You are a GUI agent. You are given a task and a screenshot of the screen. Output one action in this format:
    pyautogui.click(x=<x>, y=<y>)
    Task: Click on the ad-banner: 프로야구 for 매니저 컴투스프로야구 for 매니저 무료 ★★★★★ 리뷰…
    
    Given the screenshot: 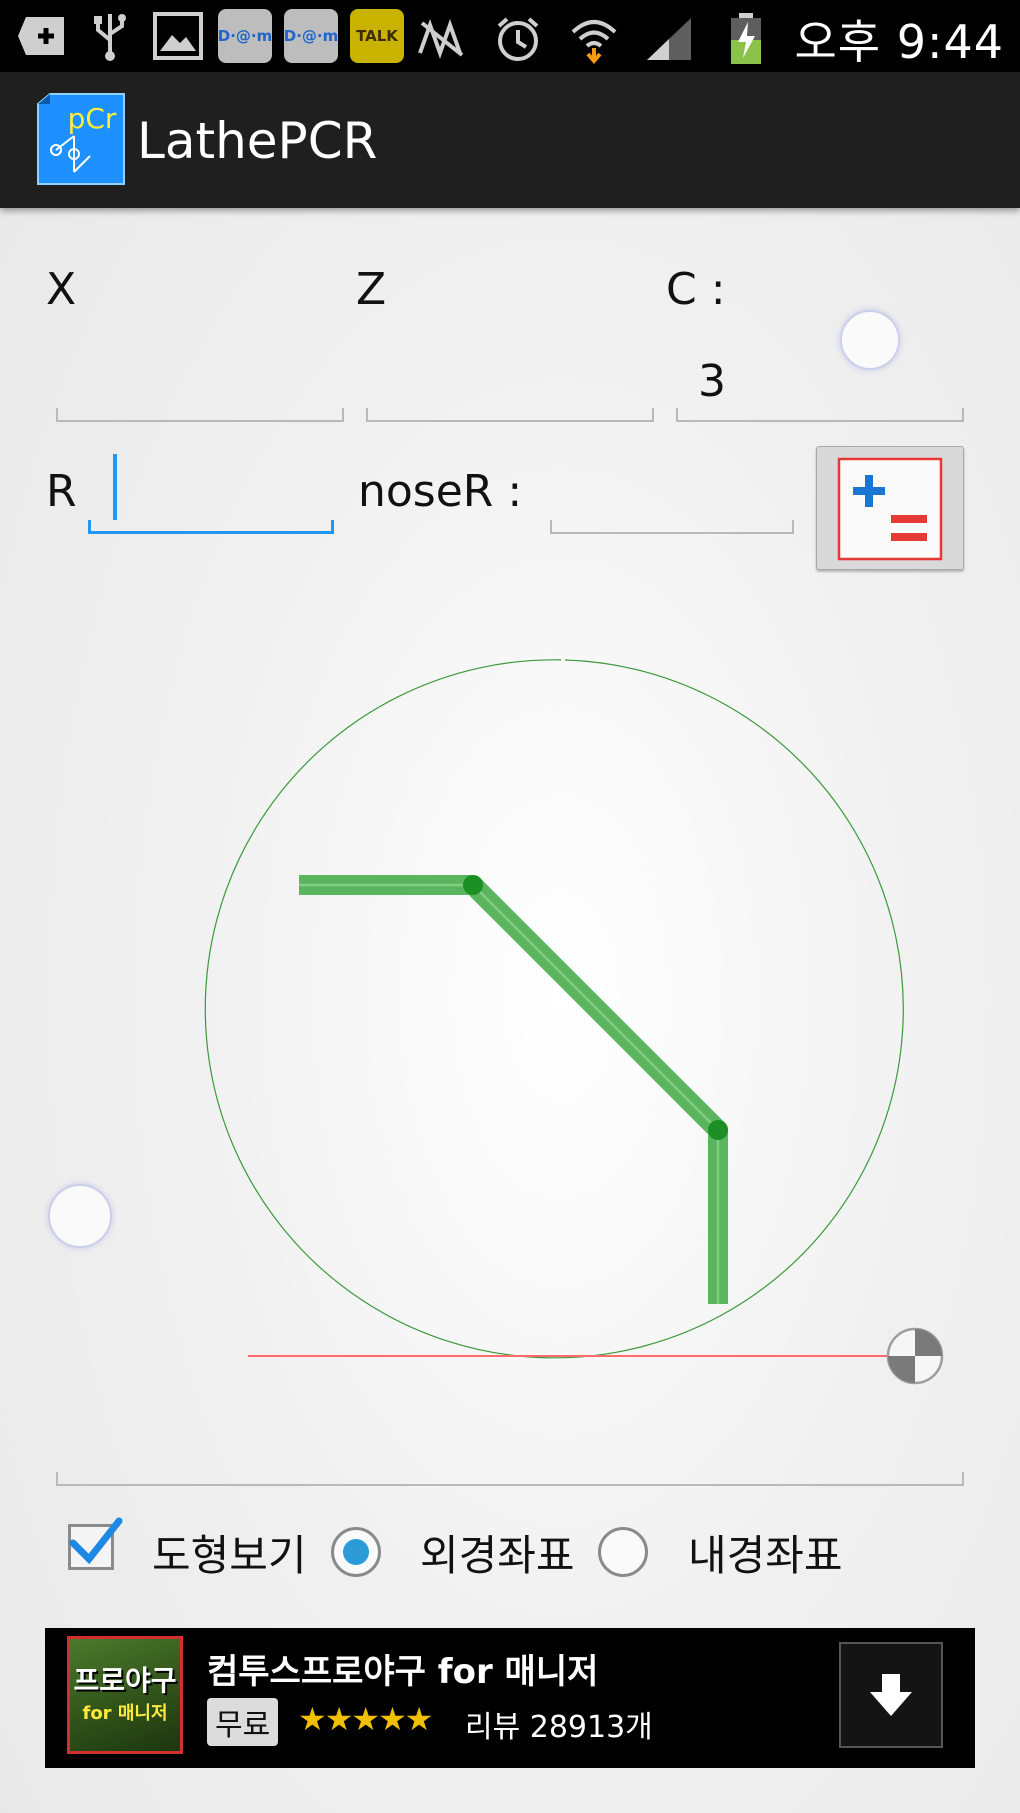 What is the action you would take?
    pyautogui.click(x=510, y=1698)
    